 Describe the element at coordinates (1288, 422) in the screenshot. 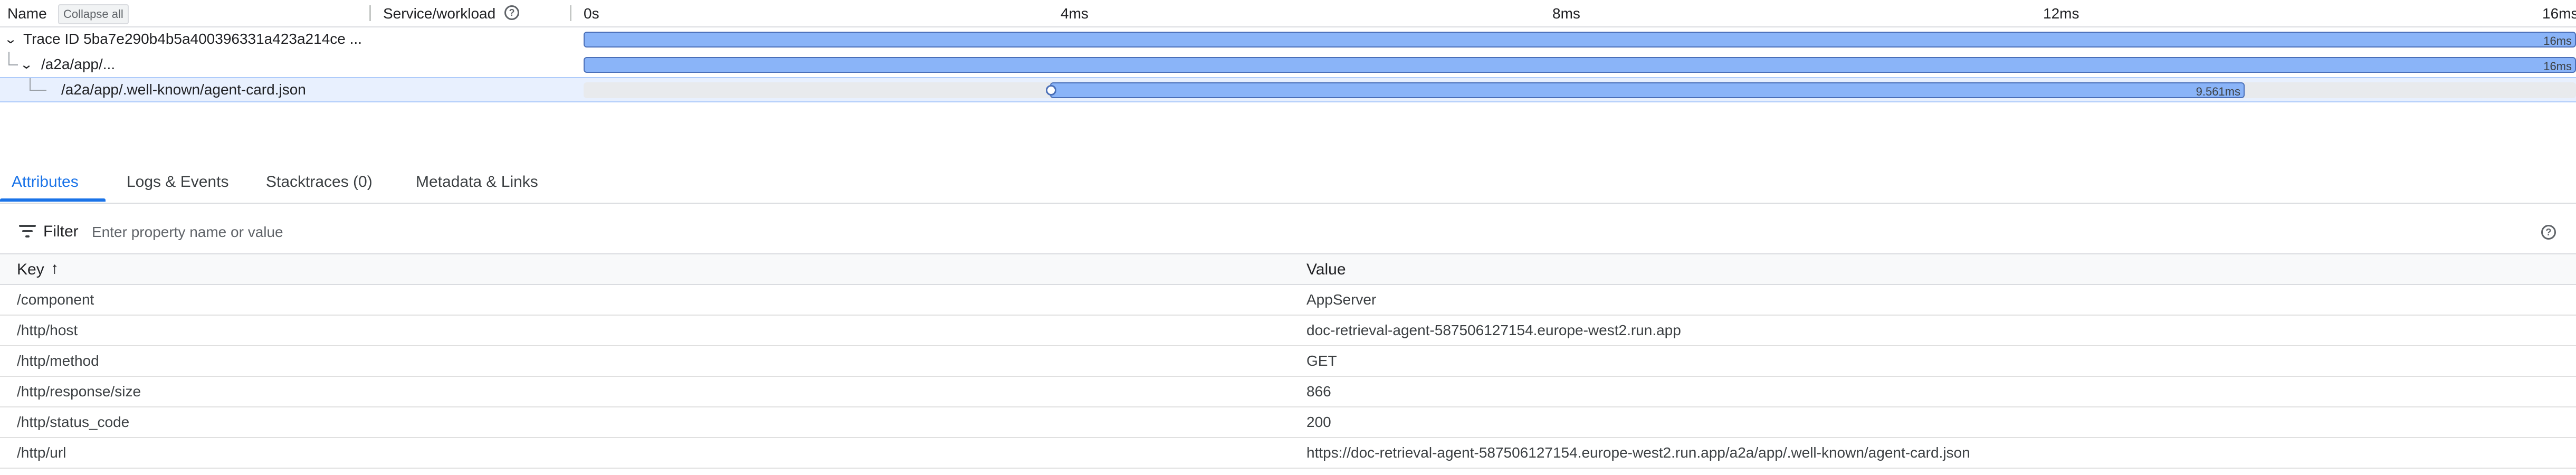

I see `table-row: /http/status_code 200` at that location.